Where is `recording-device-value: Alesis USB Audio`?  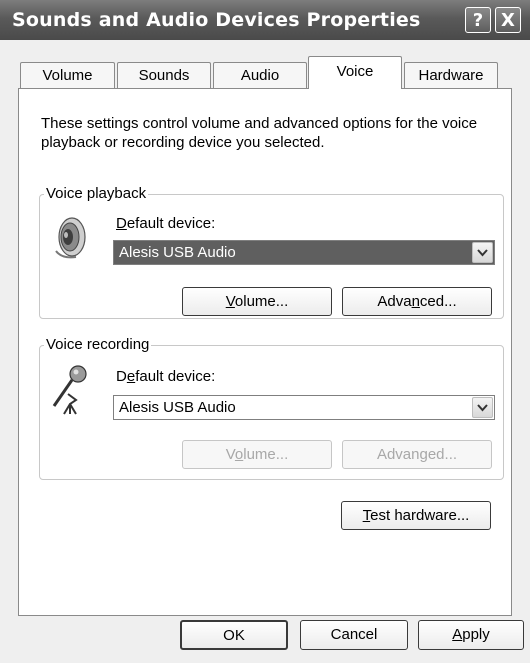 recording-device-value: Alesis USB Audio is located at coordinates (177, 407).